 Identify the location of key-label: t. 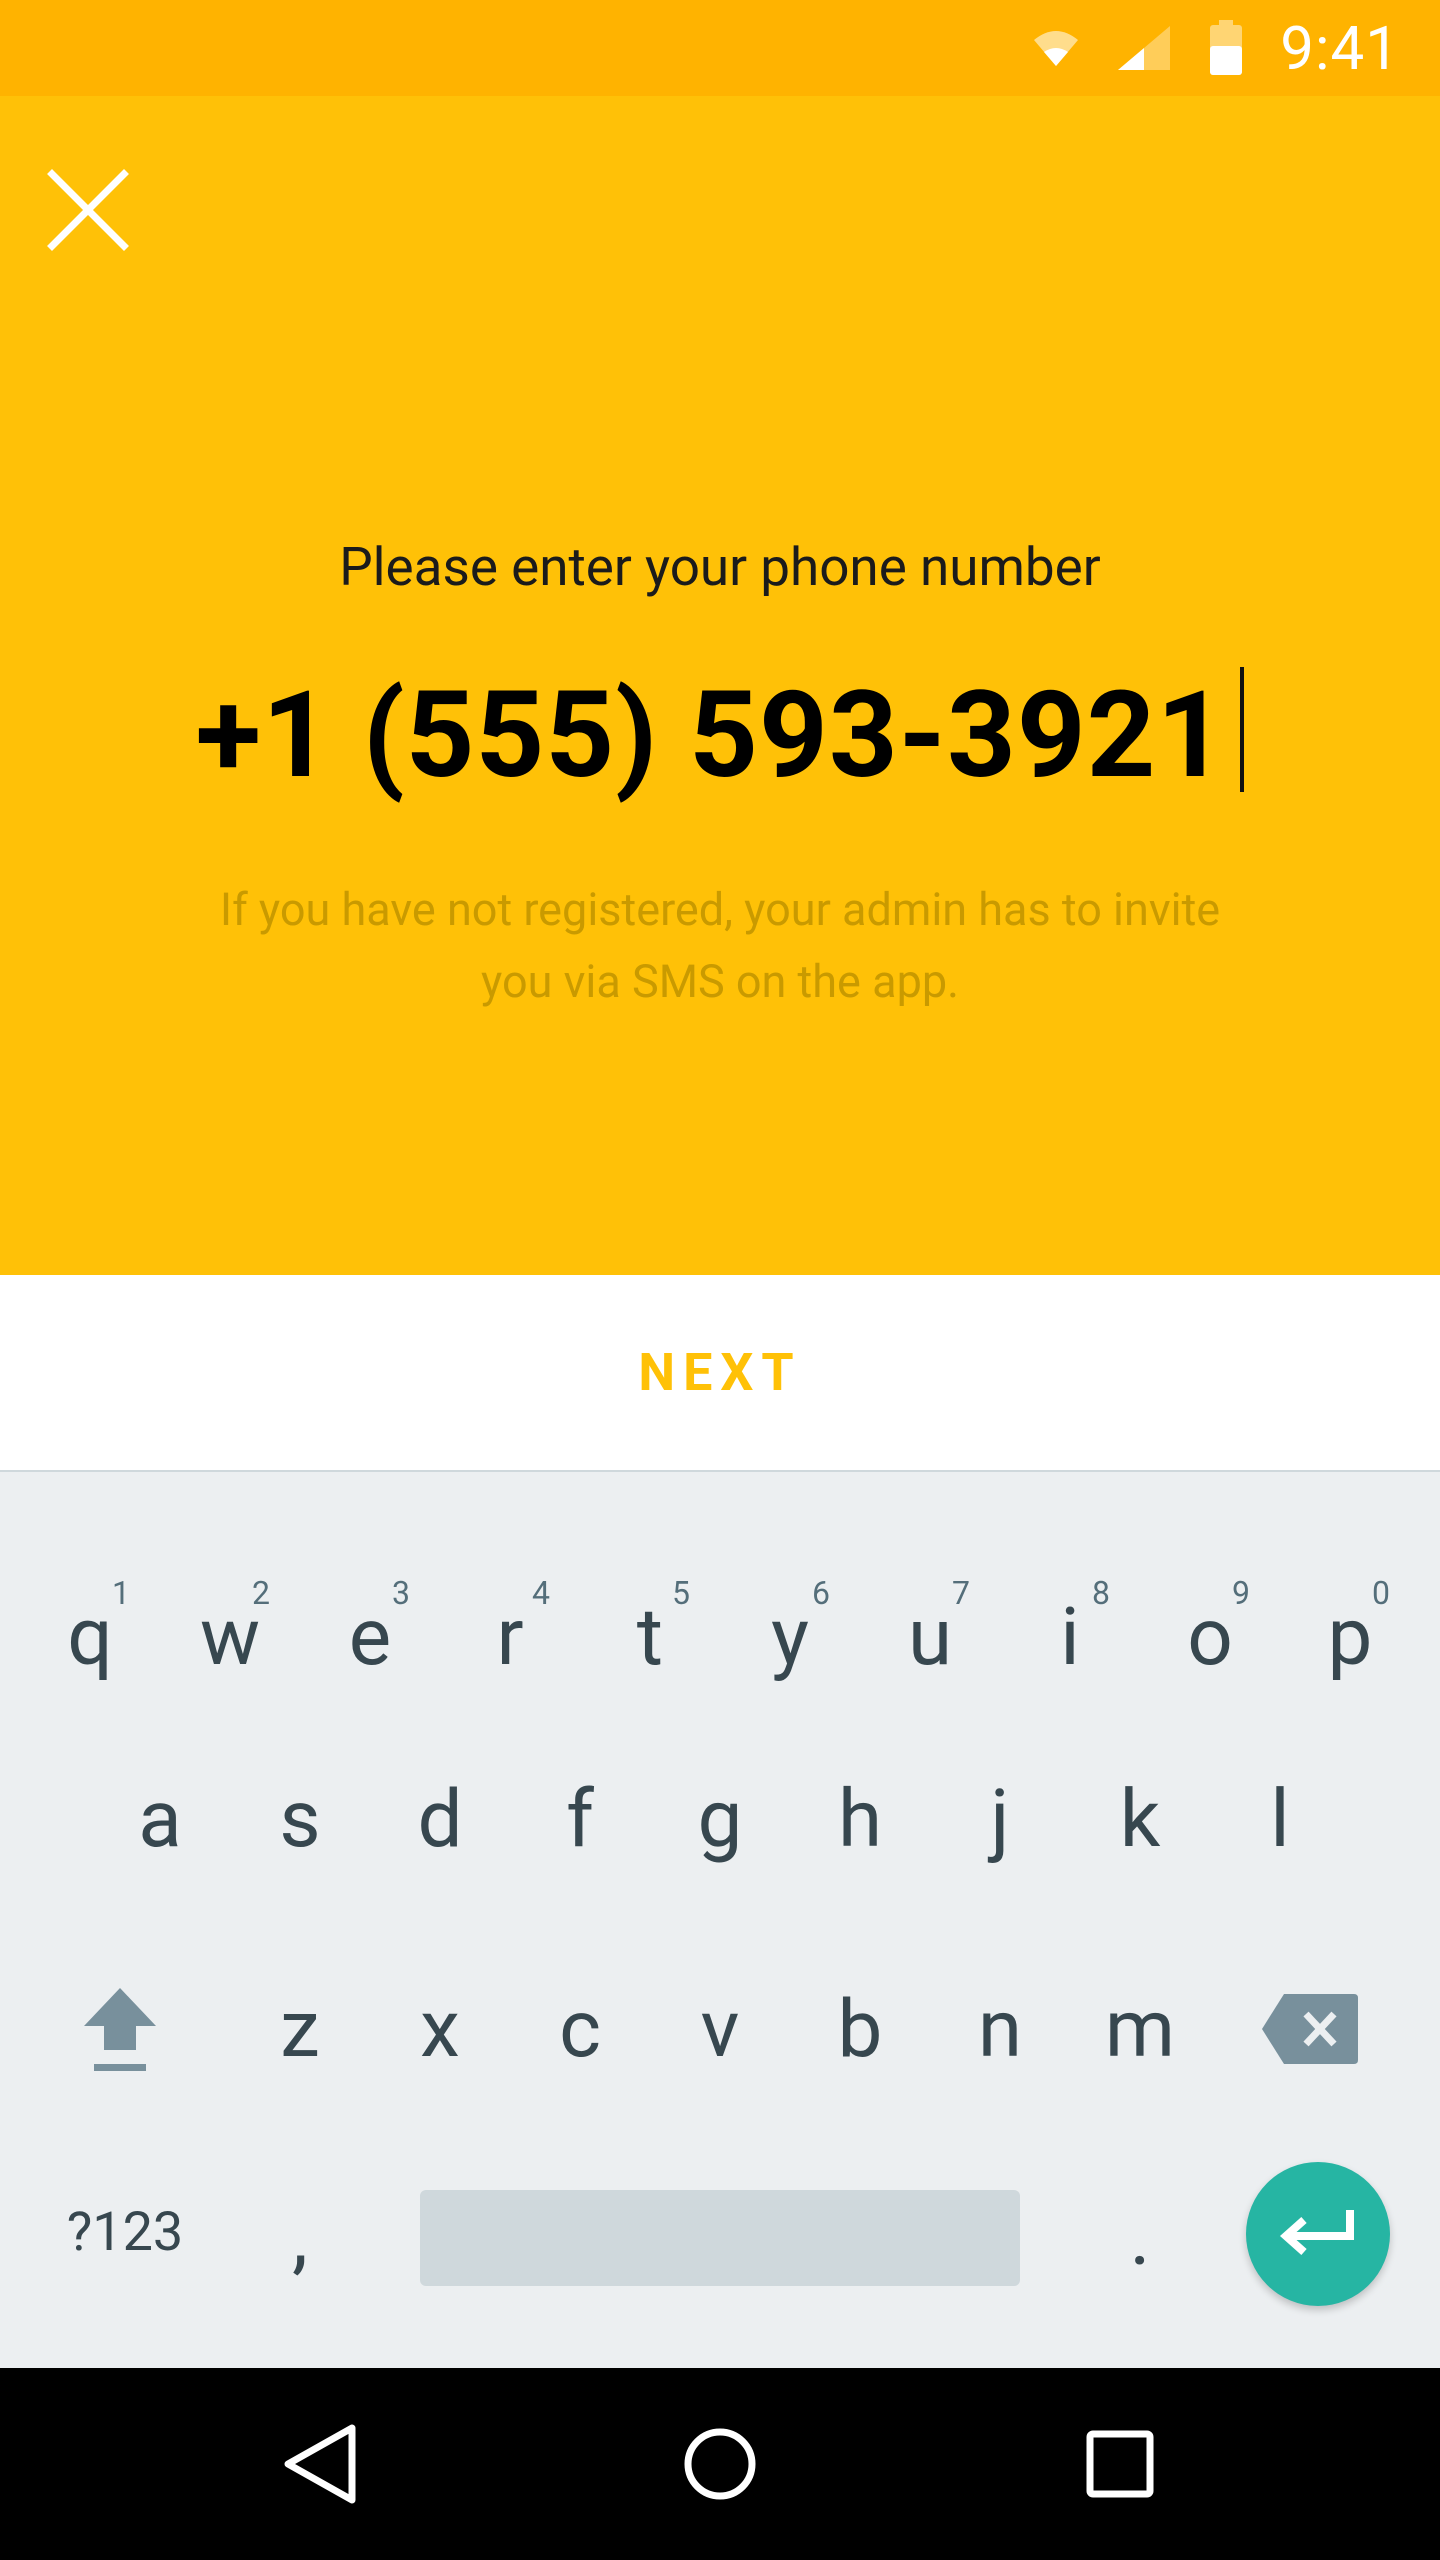
(650, 1637).